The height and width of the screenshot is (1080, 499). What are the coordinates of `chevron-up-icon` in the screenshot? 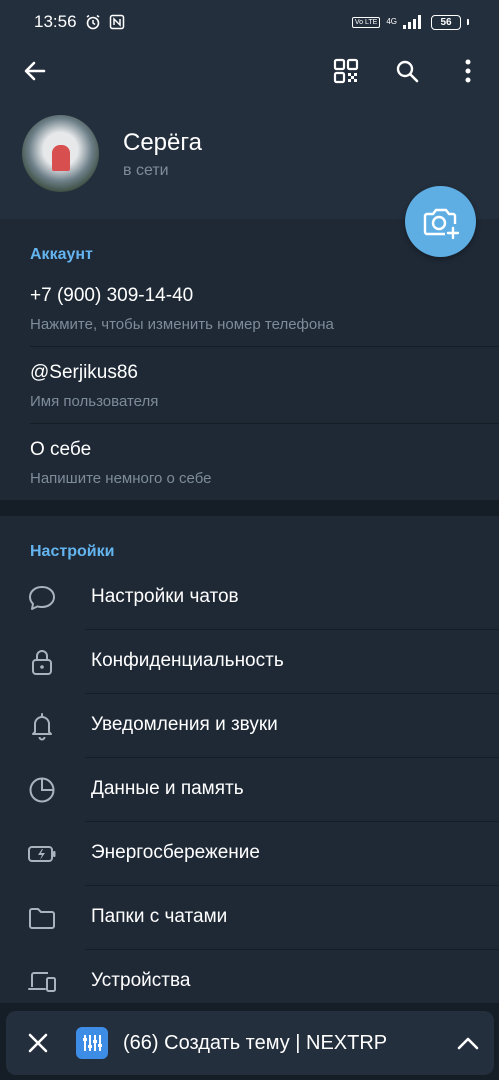 It's located at (468, 1043).